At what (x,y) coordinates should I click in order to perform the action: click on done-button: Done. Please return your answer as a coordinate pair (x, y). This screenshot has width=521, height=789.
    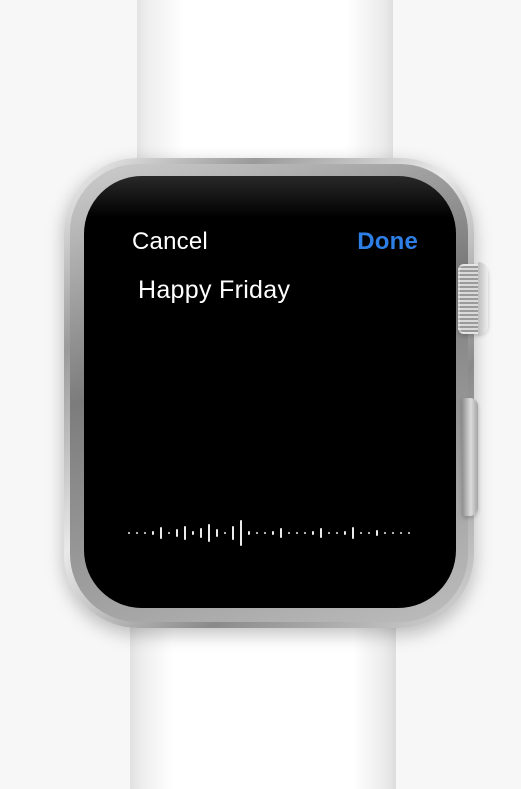
    Looking at the image, I should click on (387, 242).